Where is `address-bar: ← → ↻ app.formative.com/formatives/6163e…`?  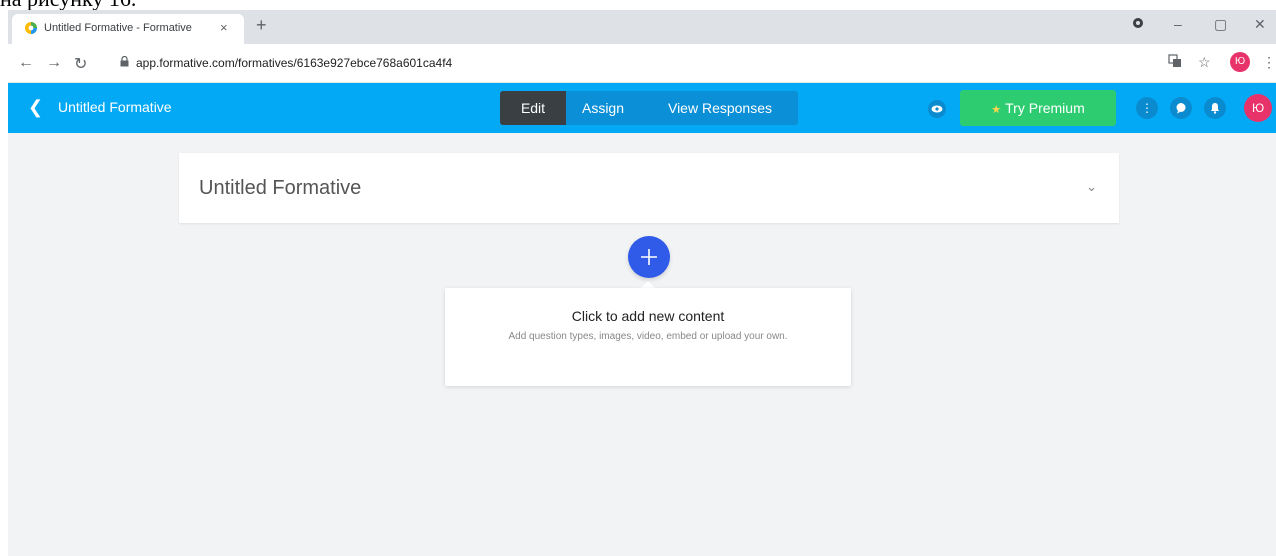 address-bar: ← → ↻ app.formative.com/formatives/6163e… is located at coordinates (642, 63).